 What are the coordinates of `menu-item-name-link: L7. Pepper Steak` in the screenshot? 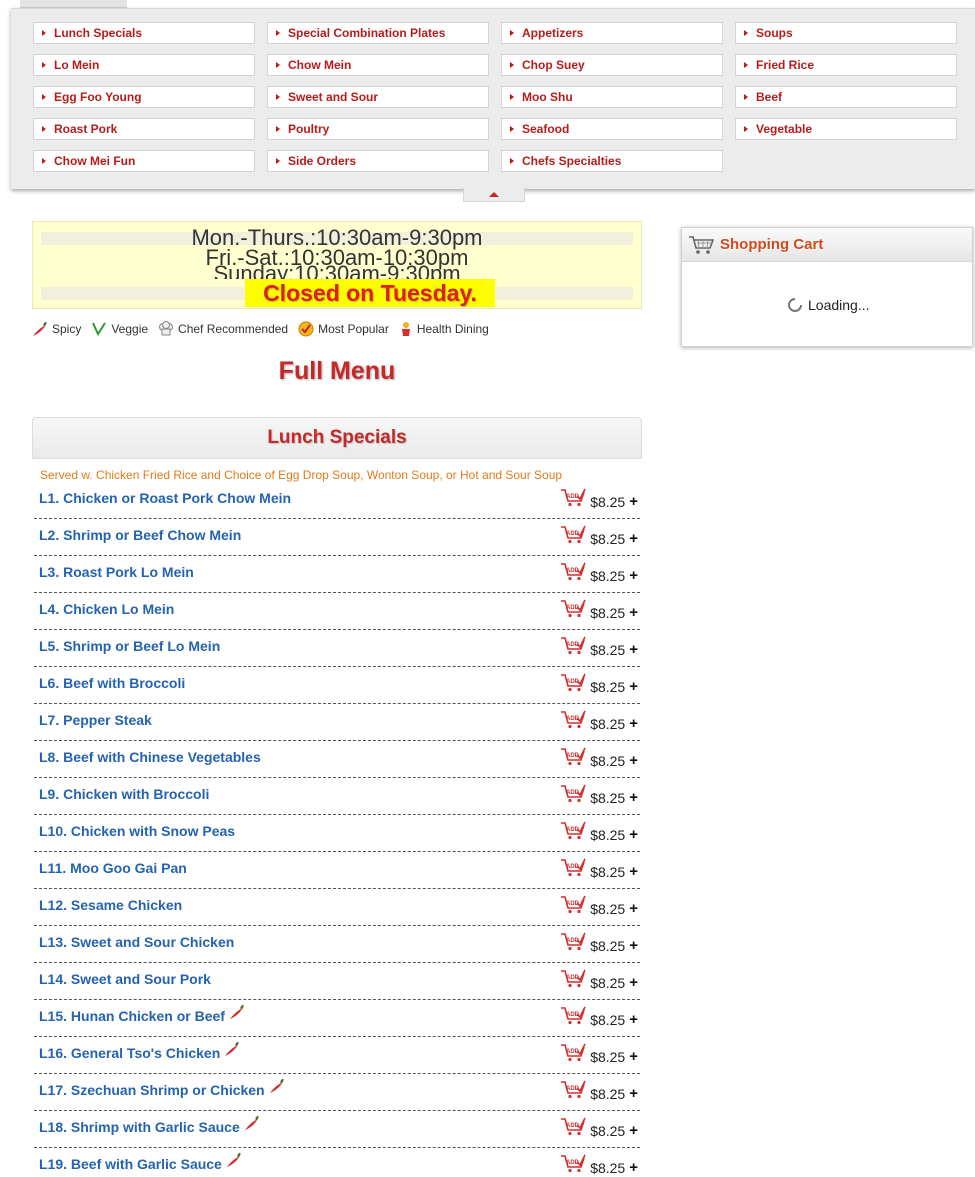 It's located at (95, 720).